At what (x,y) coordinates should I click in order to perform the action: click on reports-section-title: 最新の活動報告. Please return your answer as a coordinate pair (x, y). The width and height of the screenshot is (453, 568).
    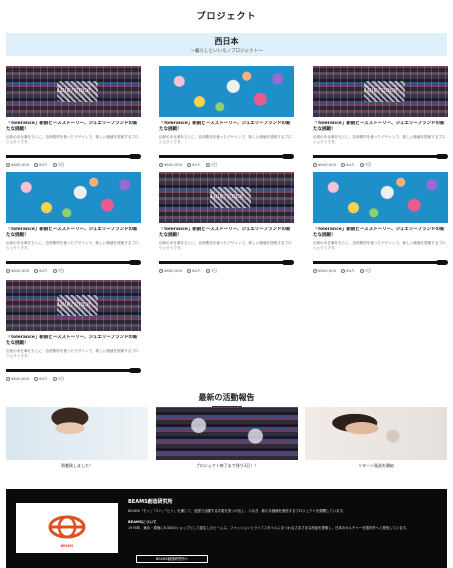
    Looking at the image, I should click on (226, 399).